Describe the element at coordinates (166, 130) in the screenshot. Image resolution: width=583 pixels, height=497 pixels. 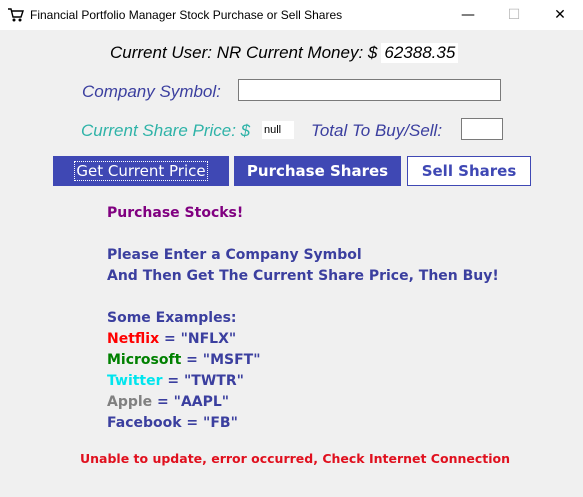
I see `share-price-label: Current Share Price: $` at that location.